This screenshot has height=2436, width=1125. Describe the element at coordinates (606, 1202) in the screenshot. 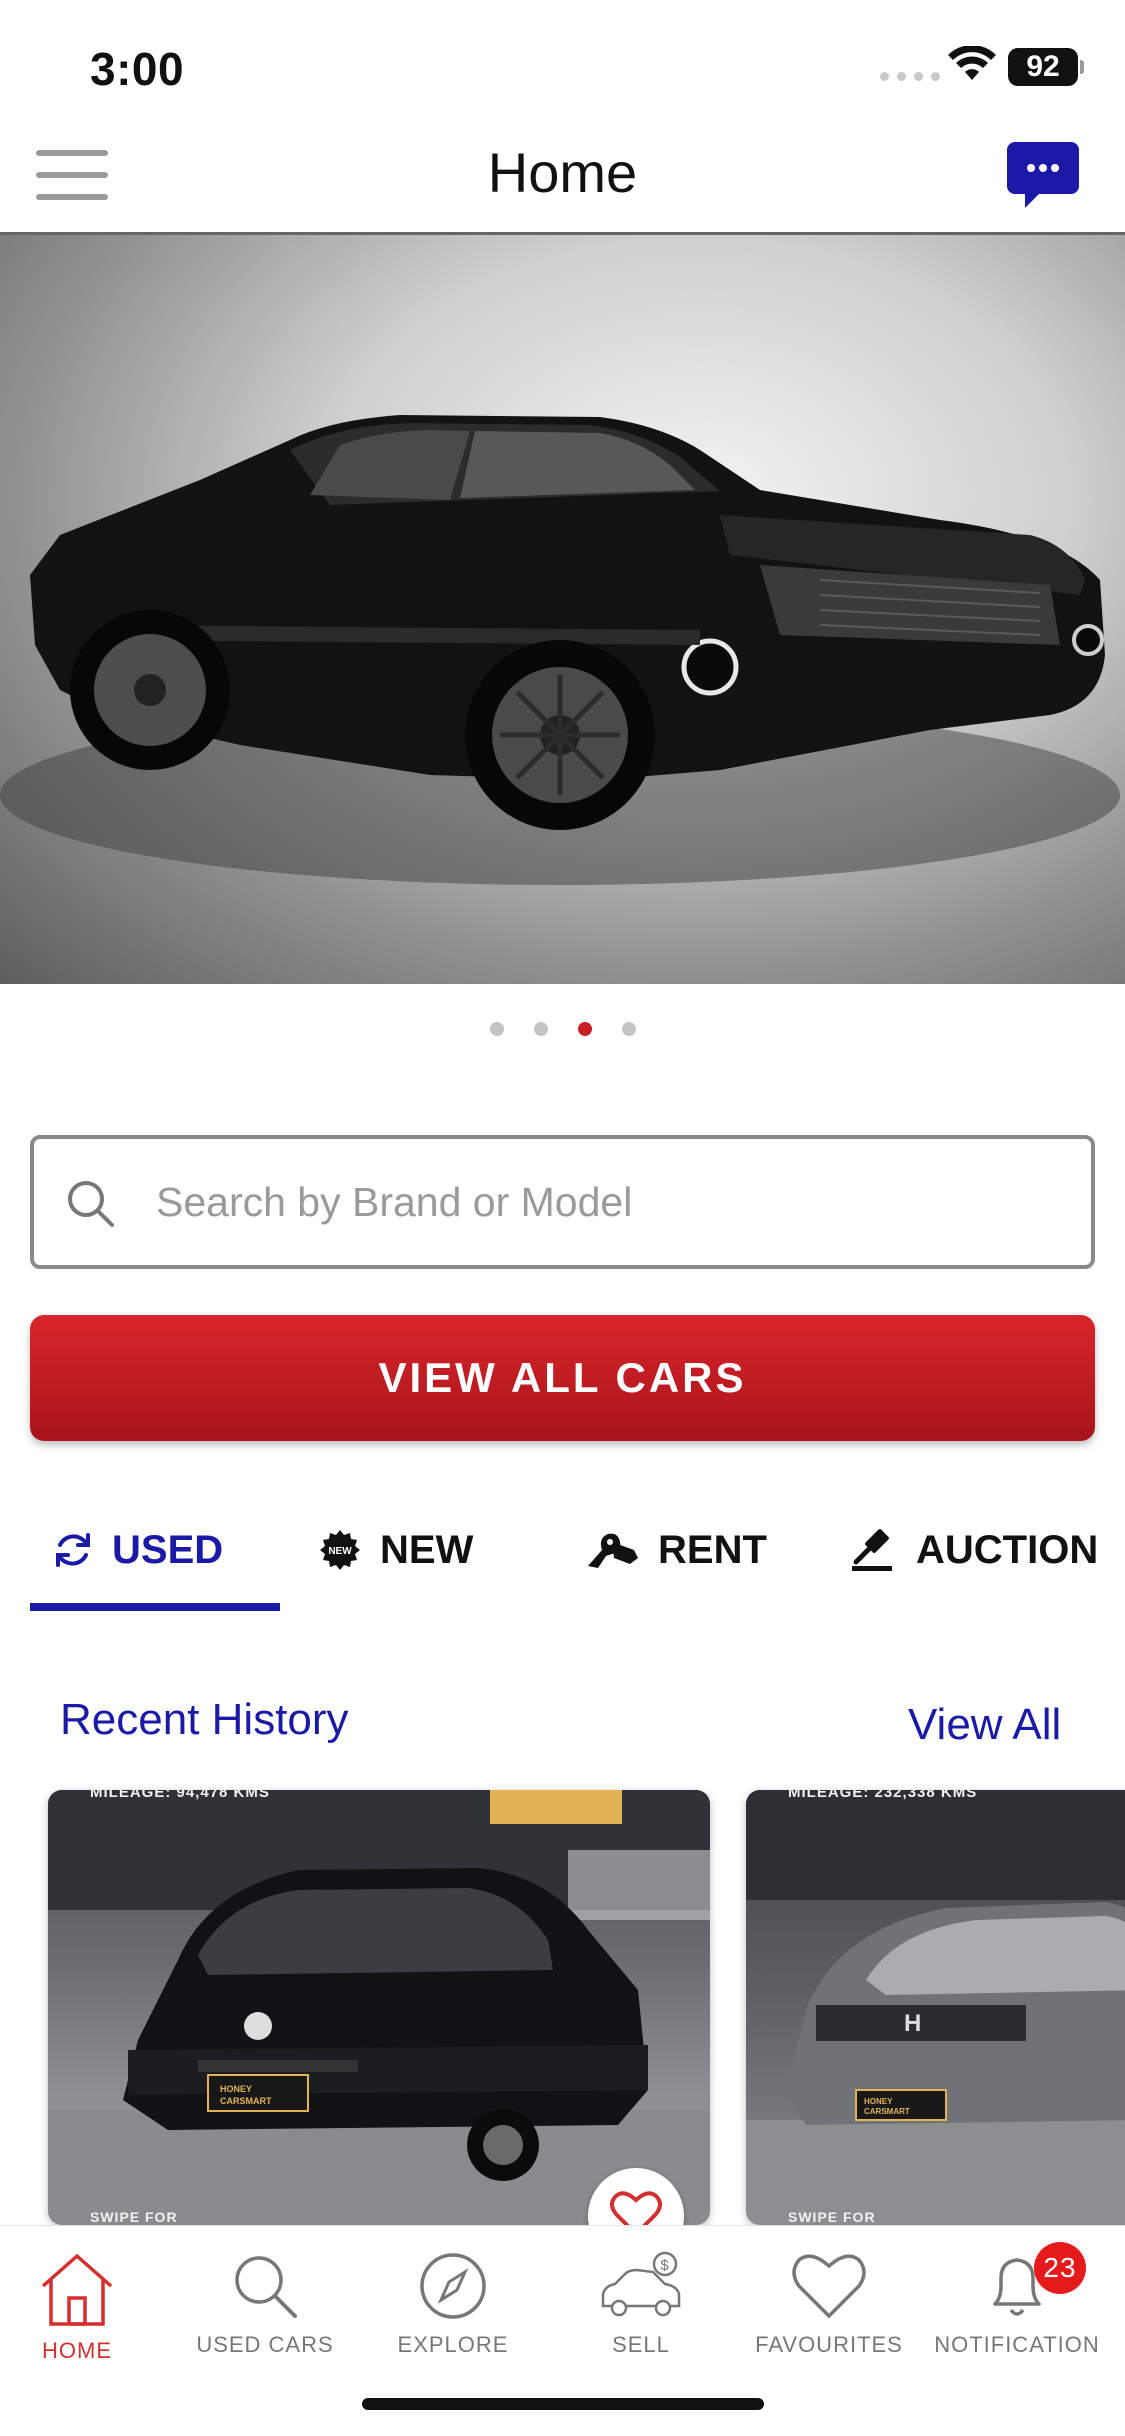

I see `search-input` at that location.